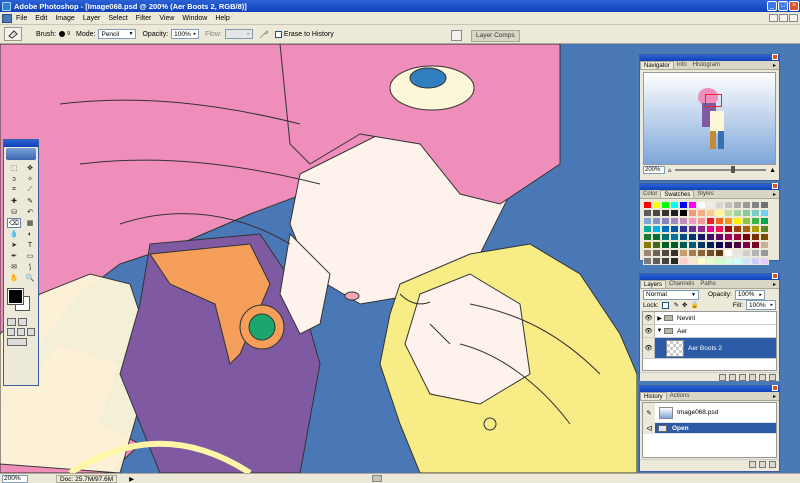  Describe the element at coordinates (64, 18) in the screenshot. I see `menu-image: Image` at that location.